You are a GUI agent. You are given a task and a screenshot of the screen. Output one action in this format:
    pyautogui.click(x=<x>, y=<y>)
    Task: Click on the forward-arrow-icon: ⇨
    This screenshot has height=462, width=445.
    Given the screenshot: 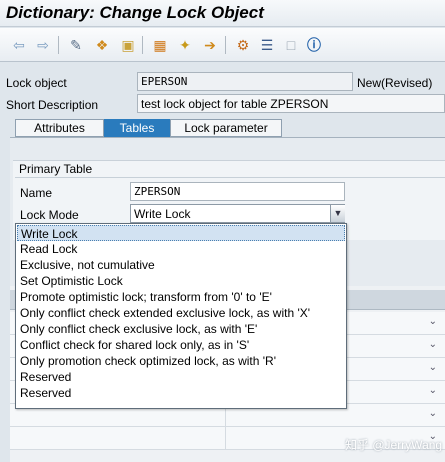 What is the action you would take?
    pyautogui.click(x=43, y=45)
    